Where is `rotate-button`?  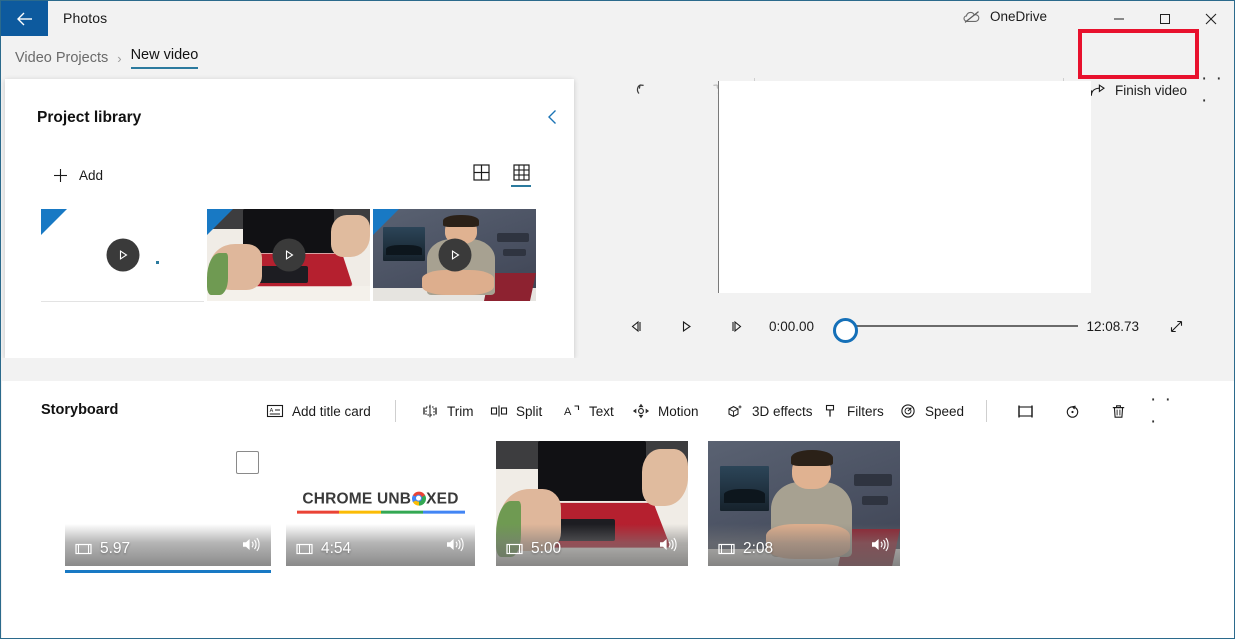 rotate-button is located at coordinates (1072, 411).